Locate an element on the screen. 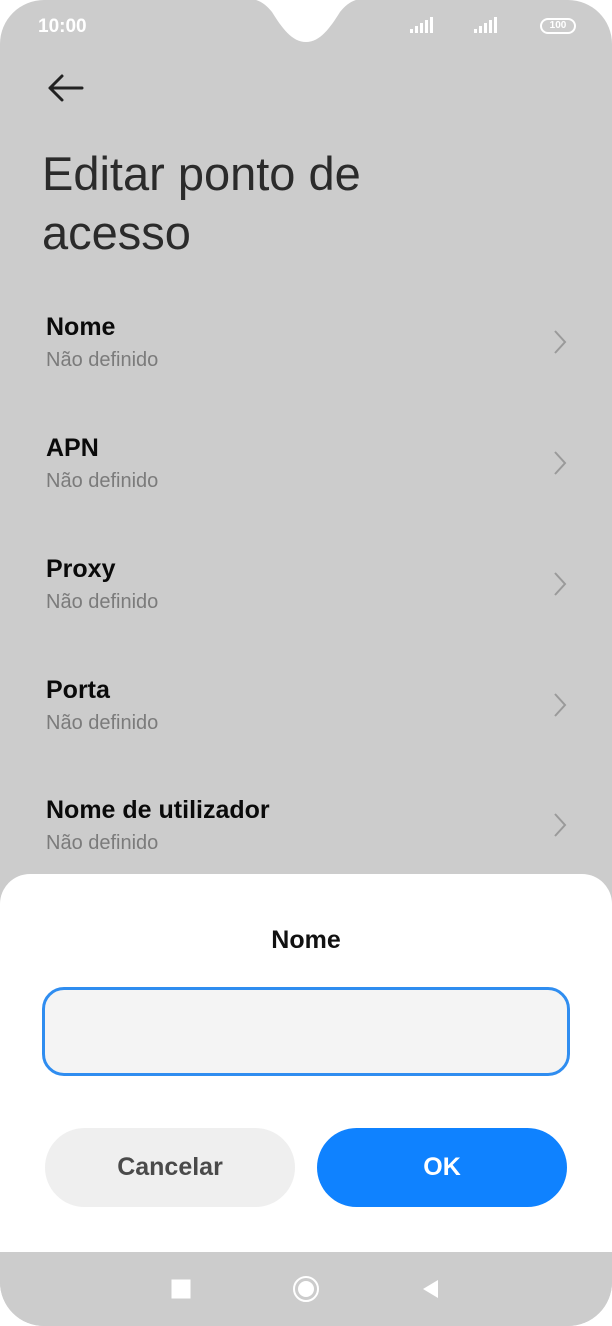 Image resolution: width=612 pixels, height=1326 pixels. page-title: Editar ponto de acesso is located at coordinates (201, 203).